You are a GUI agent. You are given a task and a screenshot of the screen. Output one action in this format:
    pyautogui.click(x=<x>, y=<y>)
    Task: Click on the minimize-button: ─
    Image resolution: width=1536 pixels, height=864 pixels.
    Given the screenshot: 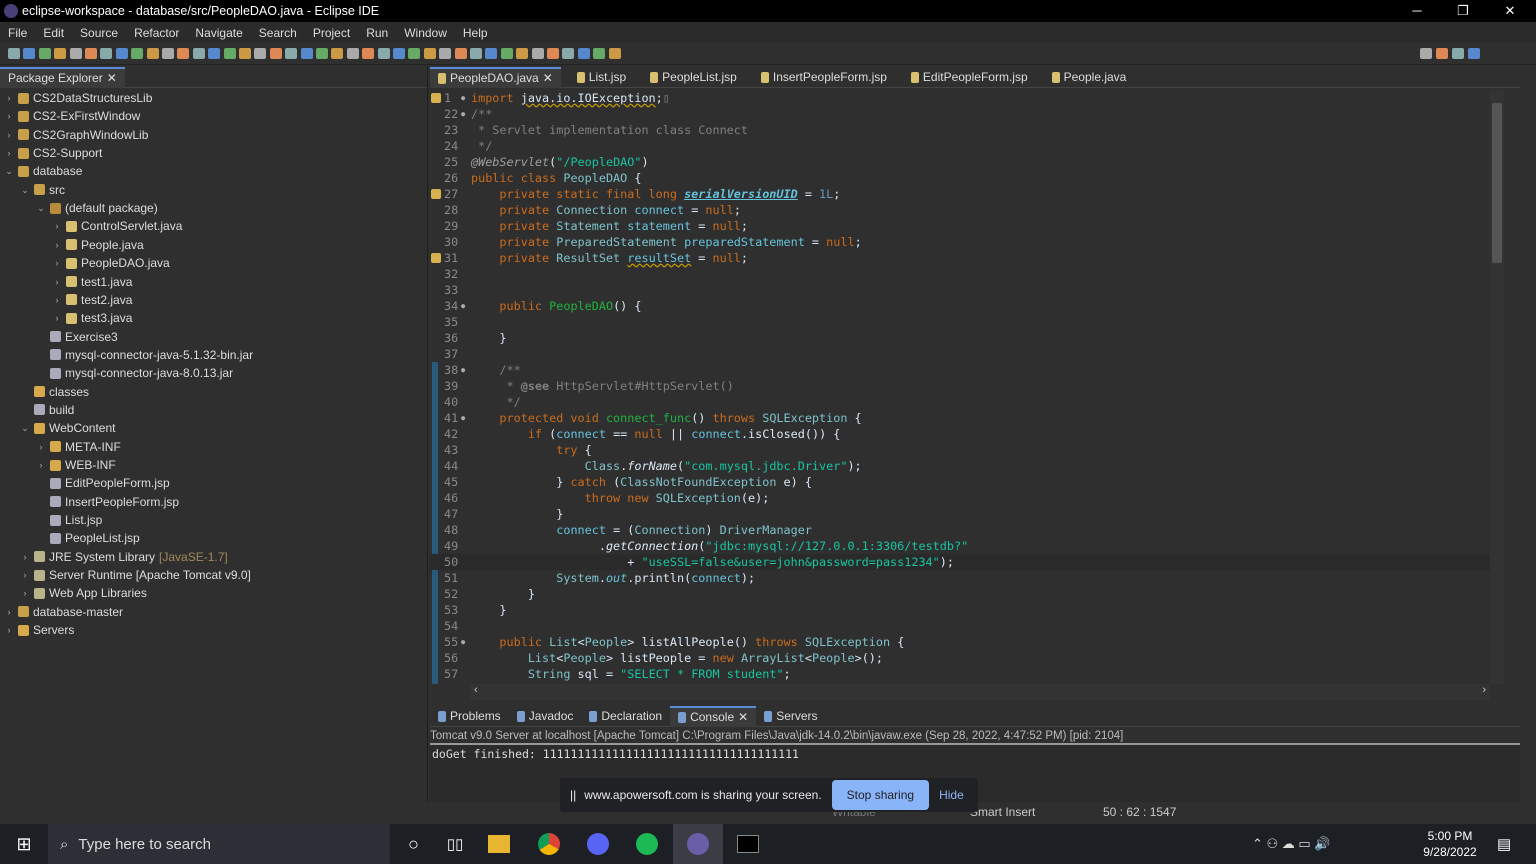 What is the action you would take?
    pyautogui.click(x=1417, y=11)
    